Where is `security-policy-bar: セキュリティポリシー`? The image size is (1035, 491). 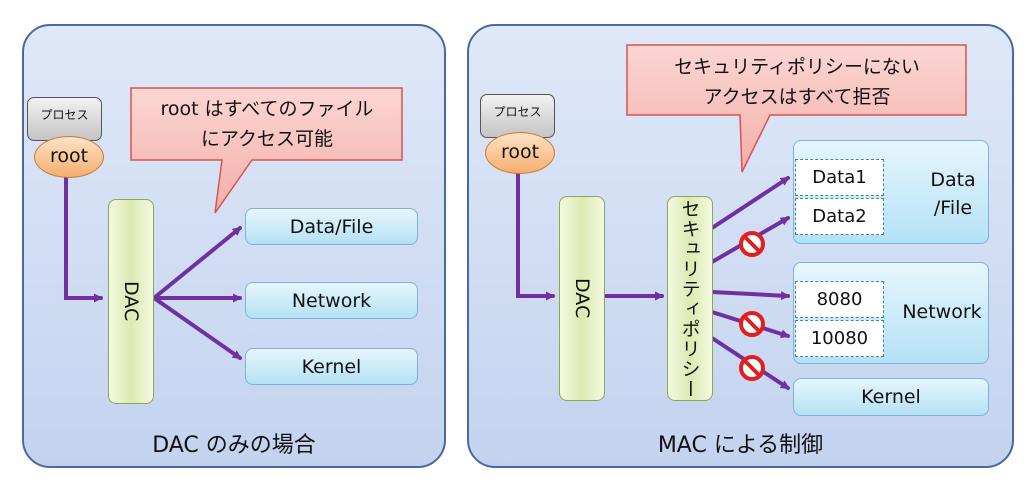 security-policy-bar: セキュリティポリシー is located at coordinates (690, 298).